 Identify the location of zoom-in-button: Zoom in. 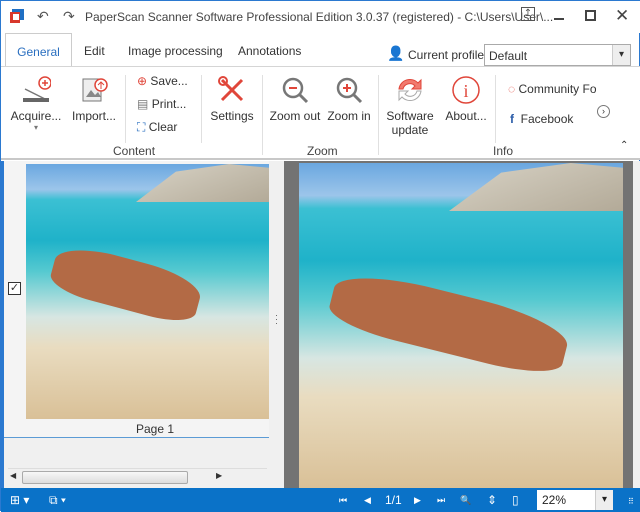
(349, 99).